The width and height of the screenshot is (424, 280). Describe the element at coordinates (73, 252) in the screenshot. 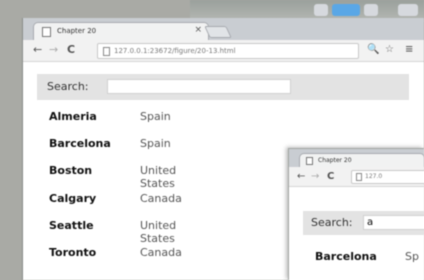

I see `city-name: Toronto` at that location.